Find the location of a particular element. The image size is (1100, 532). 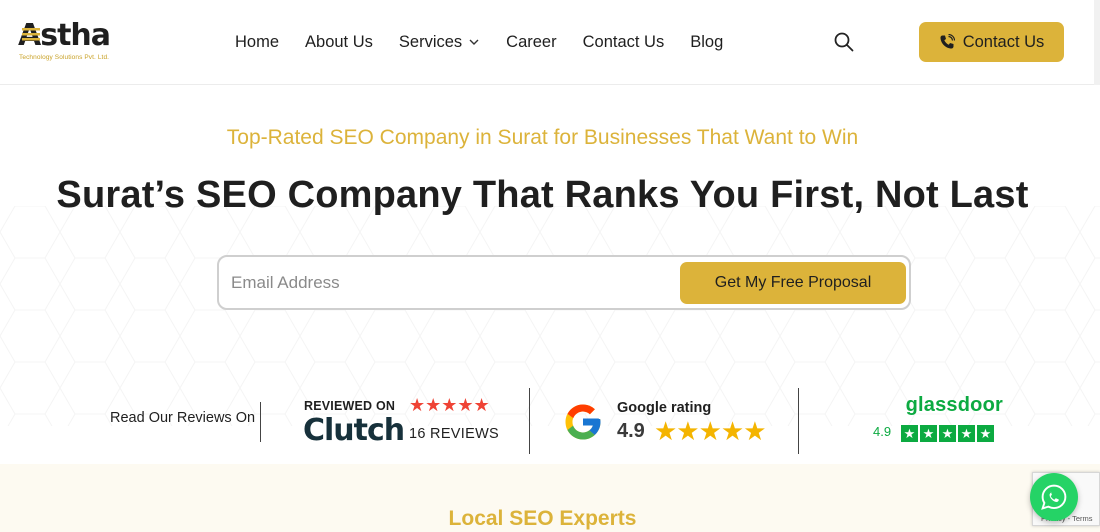

nav-label: Career is located at coordinates (531, 42).